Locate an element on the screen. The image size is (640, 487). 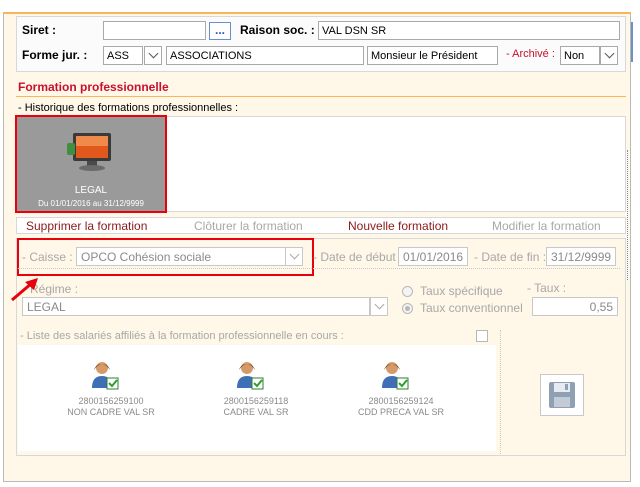
floppy-disk-icon is located at coordinates (562, 395).